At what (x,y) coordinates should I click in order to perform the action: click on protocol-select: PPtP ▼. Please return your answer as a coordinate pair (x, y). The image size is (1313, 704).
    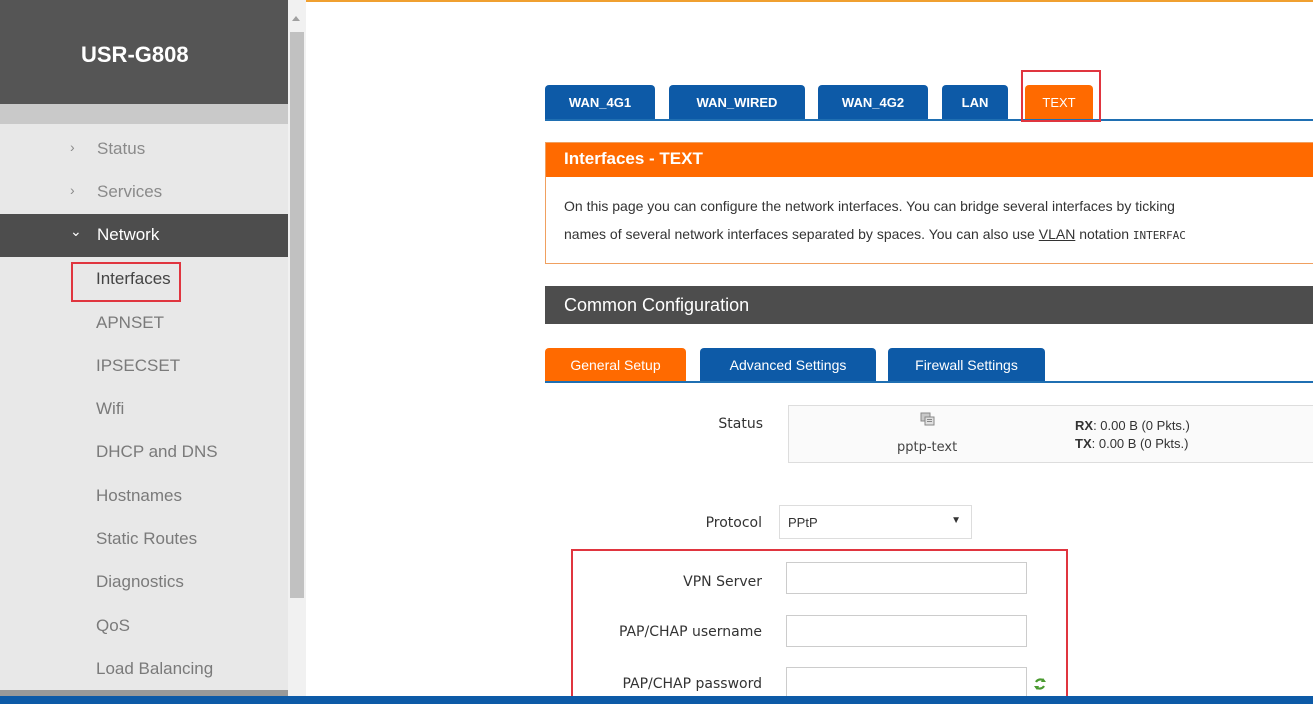
    Looking at the image, I should click on (875, 522).